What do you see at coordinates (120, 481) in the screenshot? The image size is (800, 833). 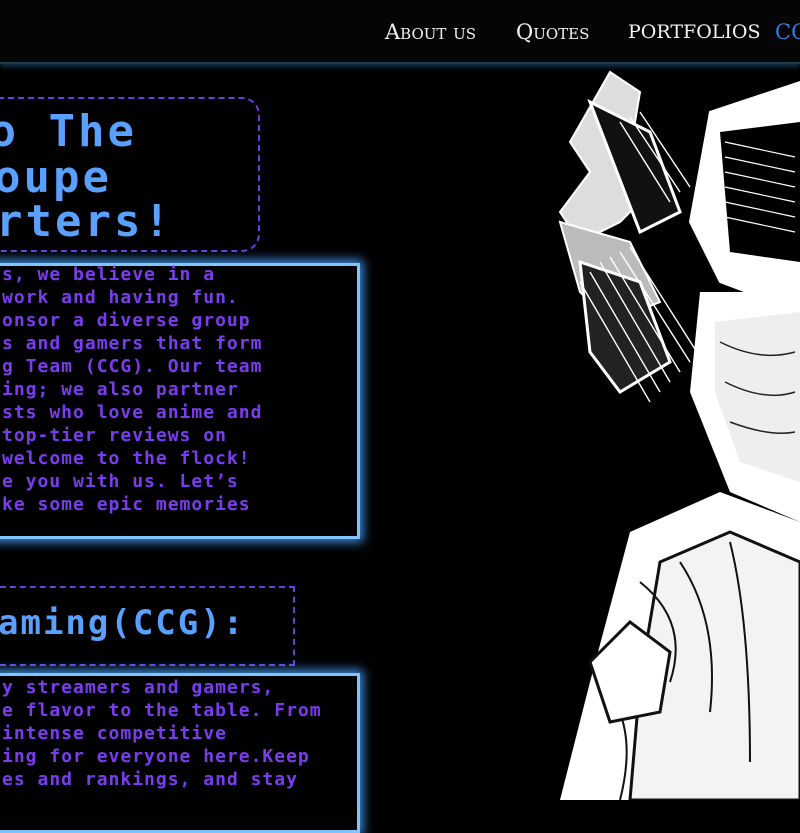 I see `about-line: e you with us. Let’s` at bounding box center [120, 481].